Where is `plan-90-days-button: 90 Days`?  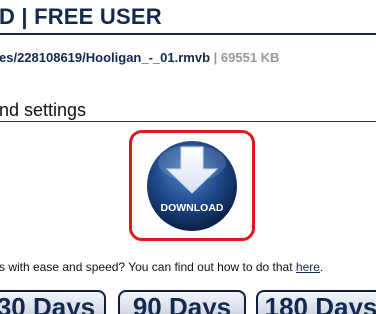 plan-90-days-button: 90 Days is located at coordinates (182, 302).